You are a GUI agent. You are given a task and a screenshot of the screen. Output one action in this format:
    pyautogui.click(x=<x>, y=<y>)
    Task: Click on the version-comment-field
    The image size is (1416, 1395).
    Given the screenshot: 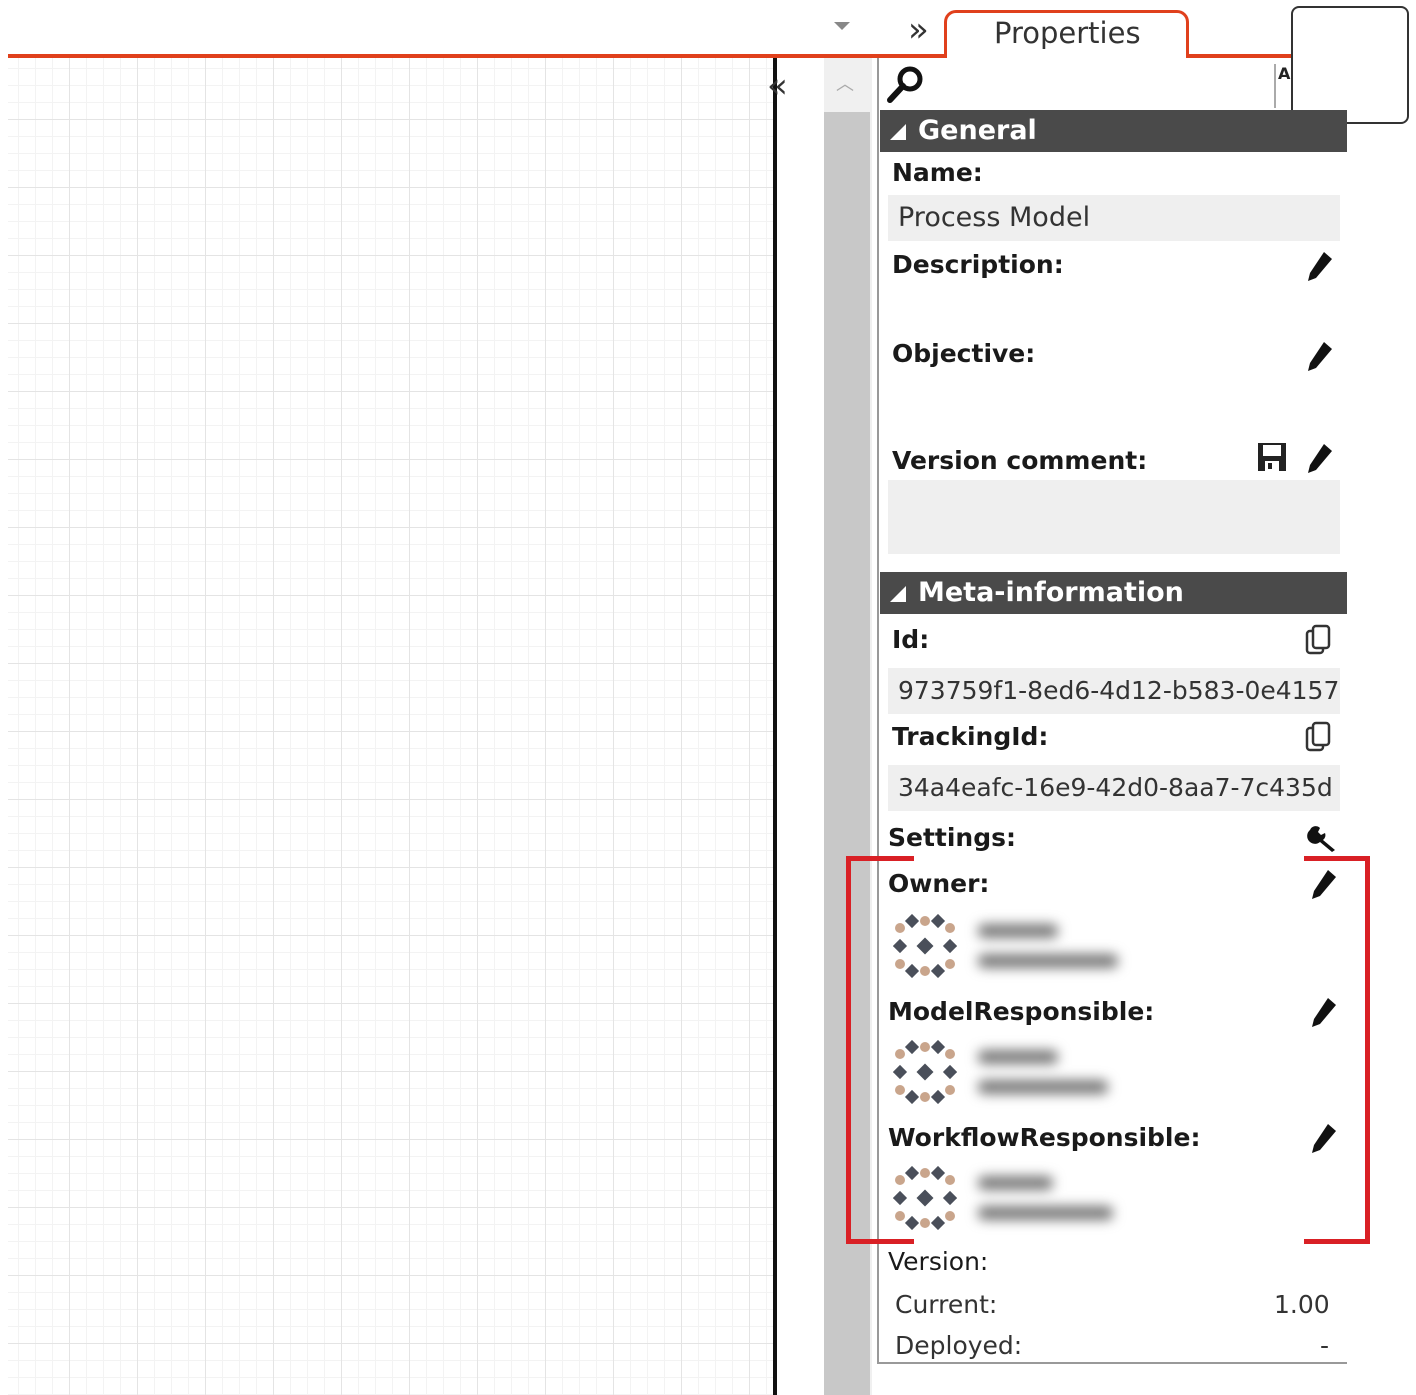 What is the action you would take?
    pyautogui.click(x=1114, y=517)
    